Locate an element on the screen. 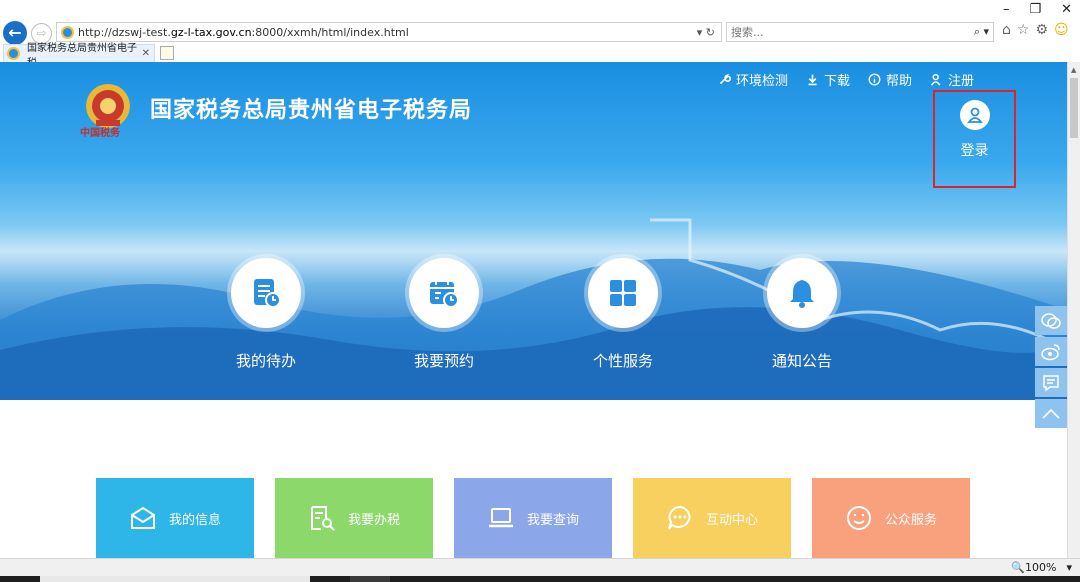 The width and height of the screenshot is (1080, 582). restore-button: ❐ is located at coordinates (1035, 9).